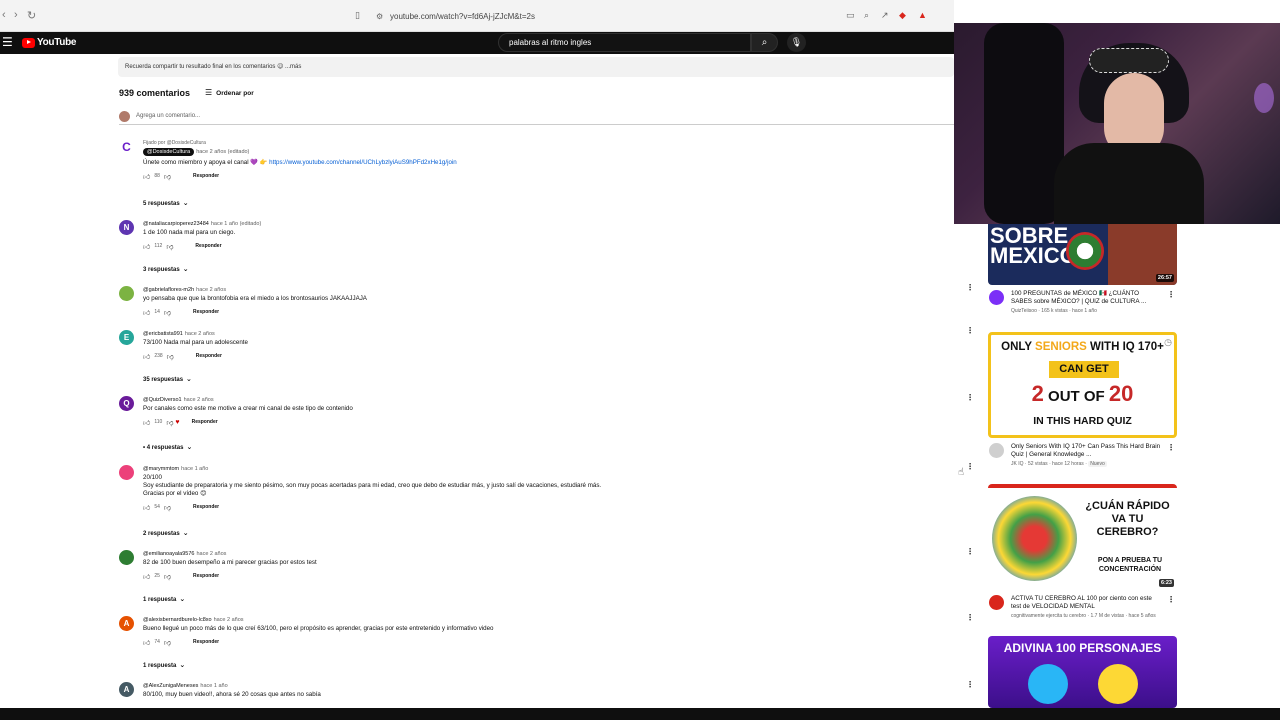 The height and width of the screenshot is (720, 1280). Describe the element at coordinates (170, 686) in the screenshot. I see `comment-author: @AlexZunigaMeneses` at that location.